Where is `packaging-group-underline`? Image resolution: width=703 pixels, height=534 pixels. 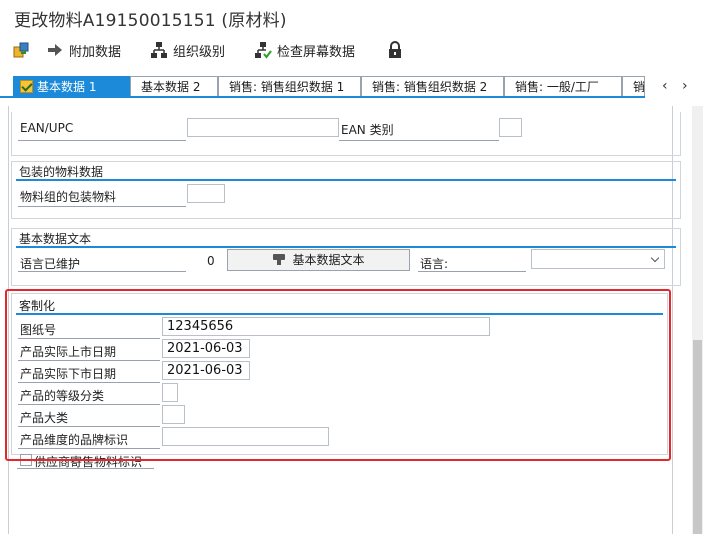
packaging-group-underline is located at coordinates (102, 206).